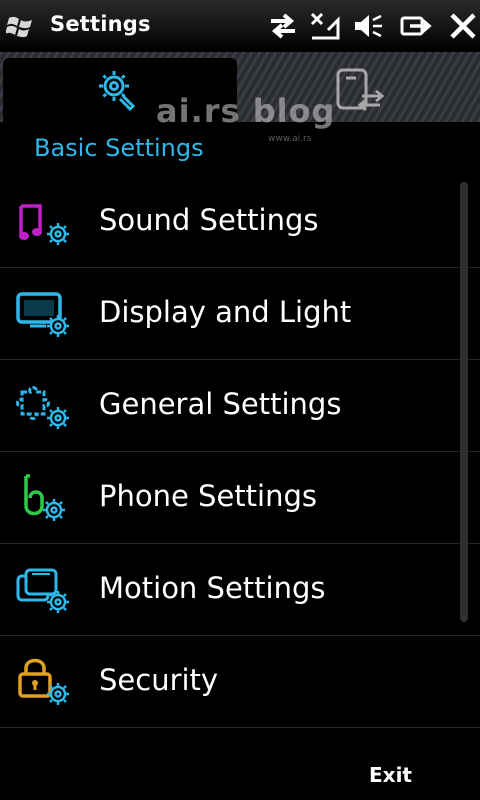  What do you see at coordinates (390, 775) in the screenshot?
I see `exit-button: Exit` at bounding box center [390, 775].